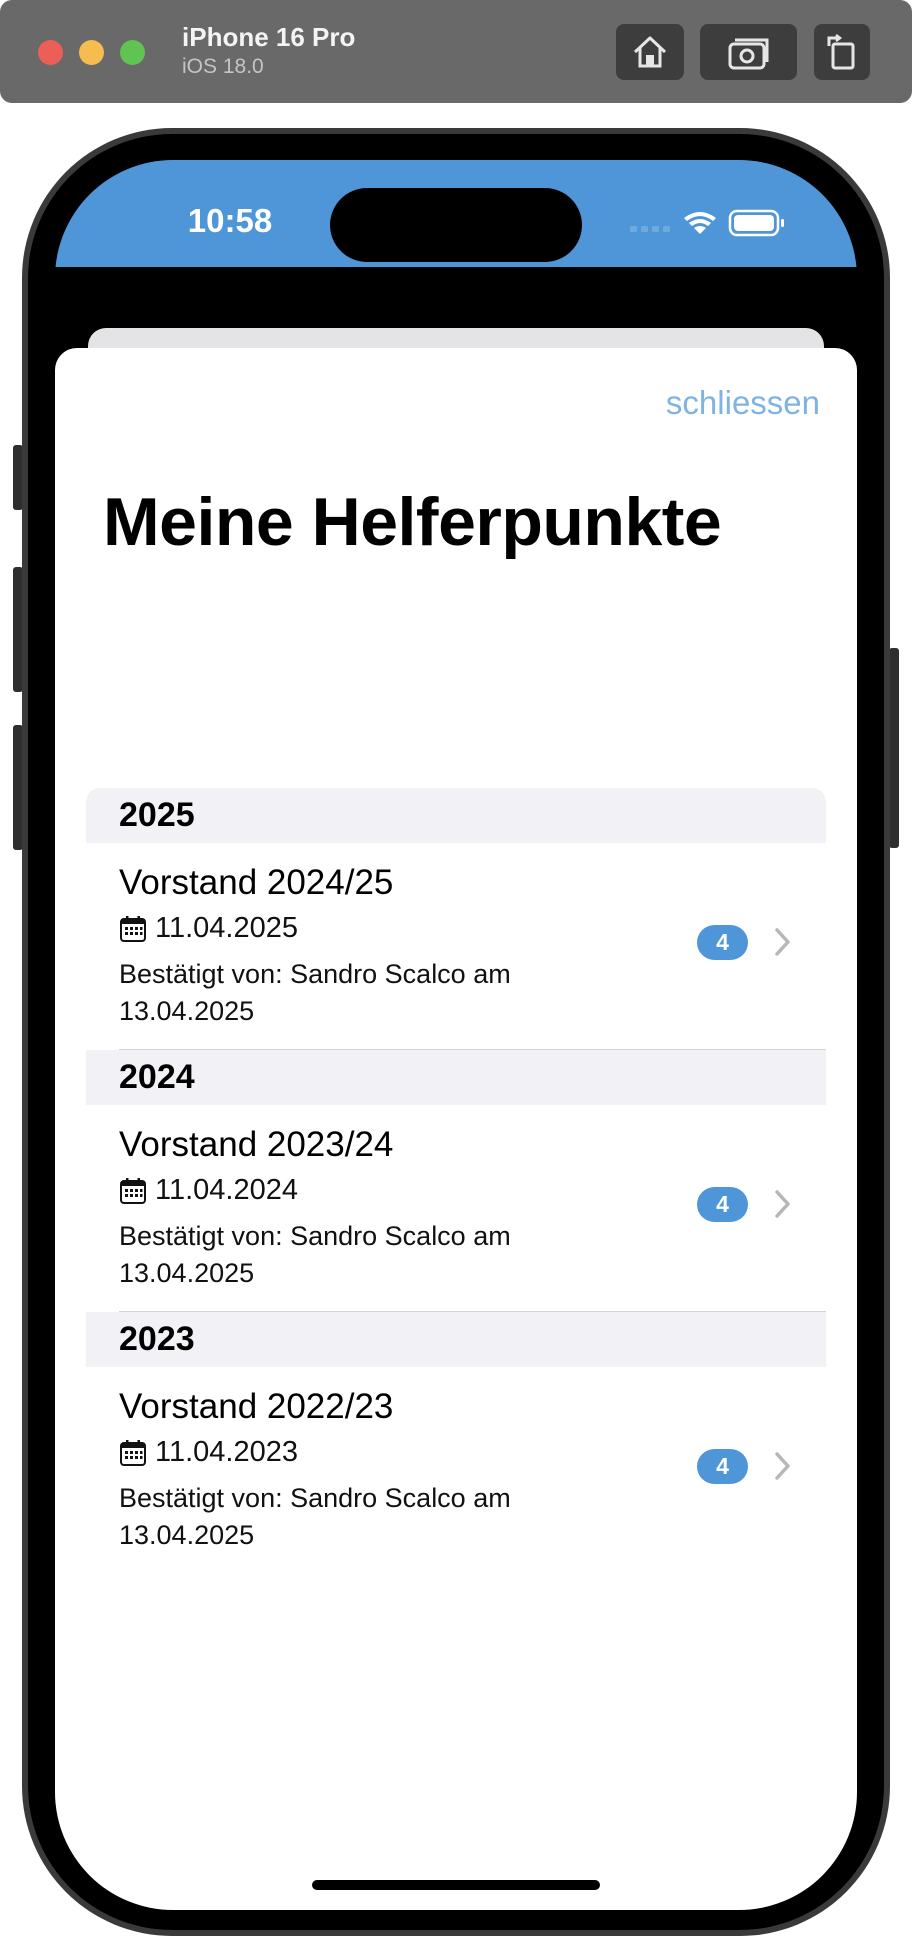 This screenshot has height=1944, width=912. What do you see at coordinates (456, 225) in the screenshot?
I see `dynamic-island` at bounding box center [456, 225].